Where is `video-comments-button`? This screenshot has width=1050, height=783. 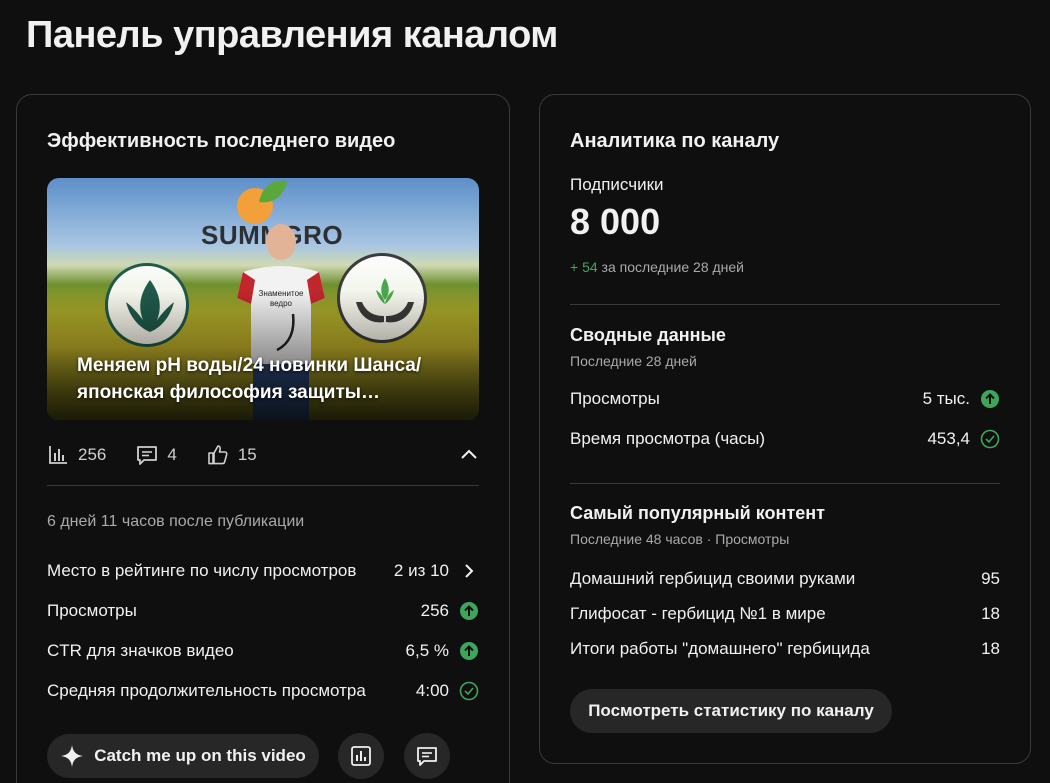
video-comments-button is located at coordinates (427, 756).